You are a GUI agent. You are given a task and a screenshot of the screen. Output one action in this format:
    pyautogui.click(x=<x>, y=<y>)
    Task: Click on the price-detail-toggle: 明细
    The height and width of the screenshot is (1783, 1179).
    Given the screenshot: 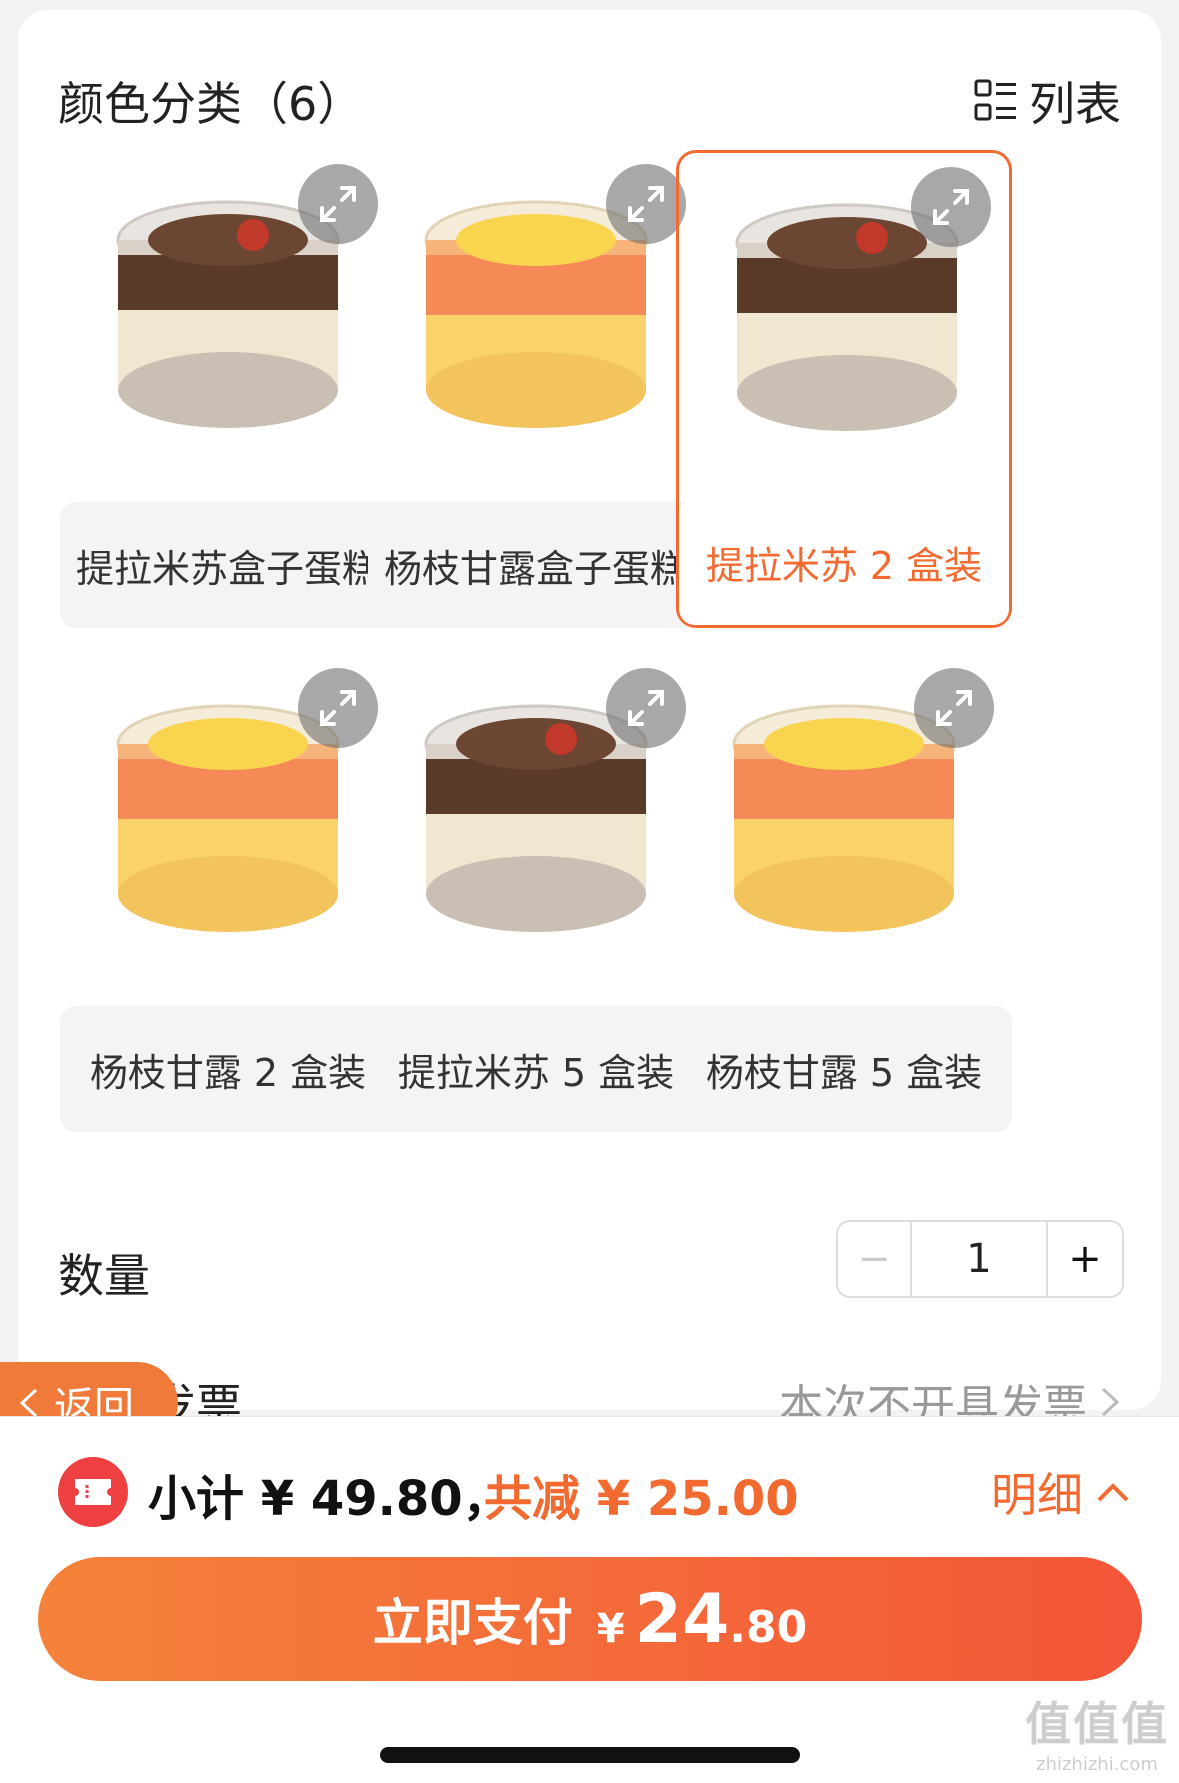 What is the action you would take?
    pyautogui.click(x=1061, y=1492)
    